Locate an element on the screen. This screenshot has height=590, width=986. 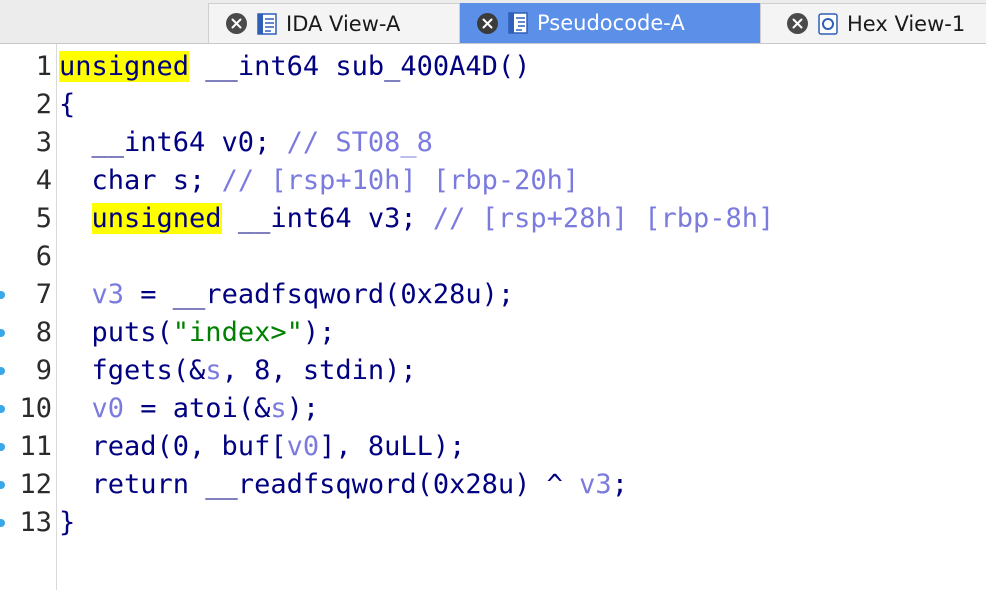
code-text: char s; // [rsp+10h] [rbp-20h] is located at coordinates (319, 181).